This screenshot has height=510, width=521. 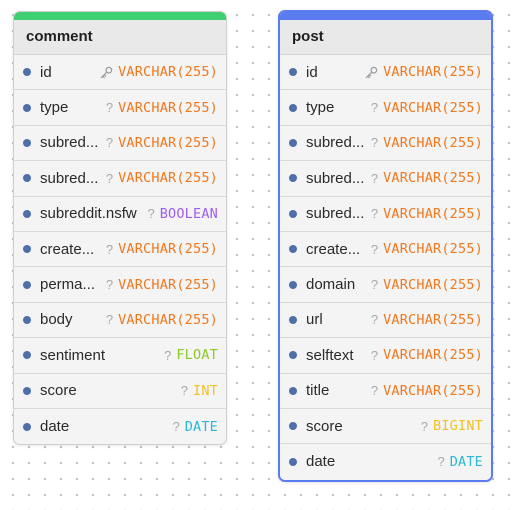 I want to click on column-row: perma...? VARCHAR(255), so click(x=120, y=285).